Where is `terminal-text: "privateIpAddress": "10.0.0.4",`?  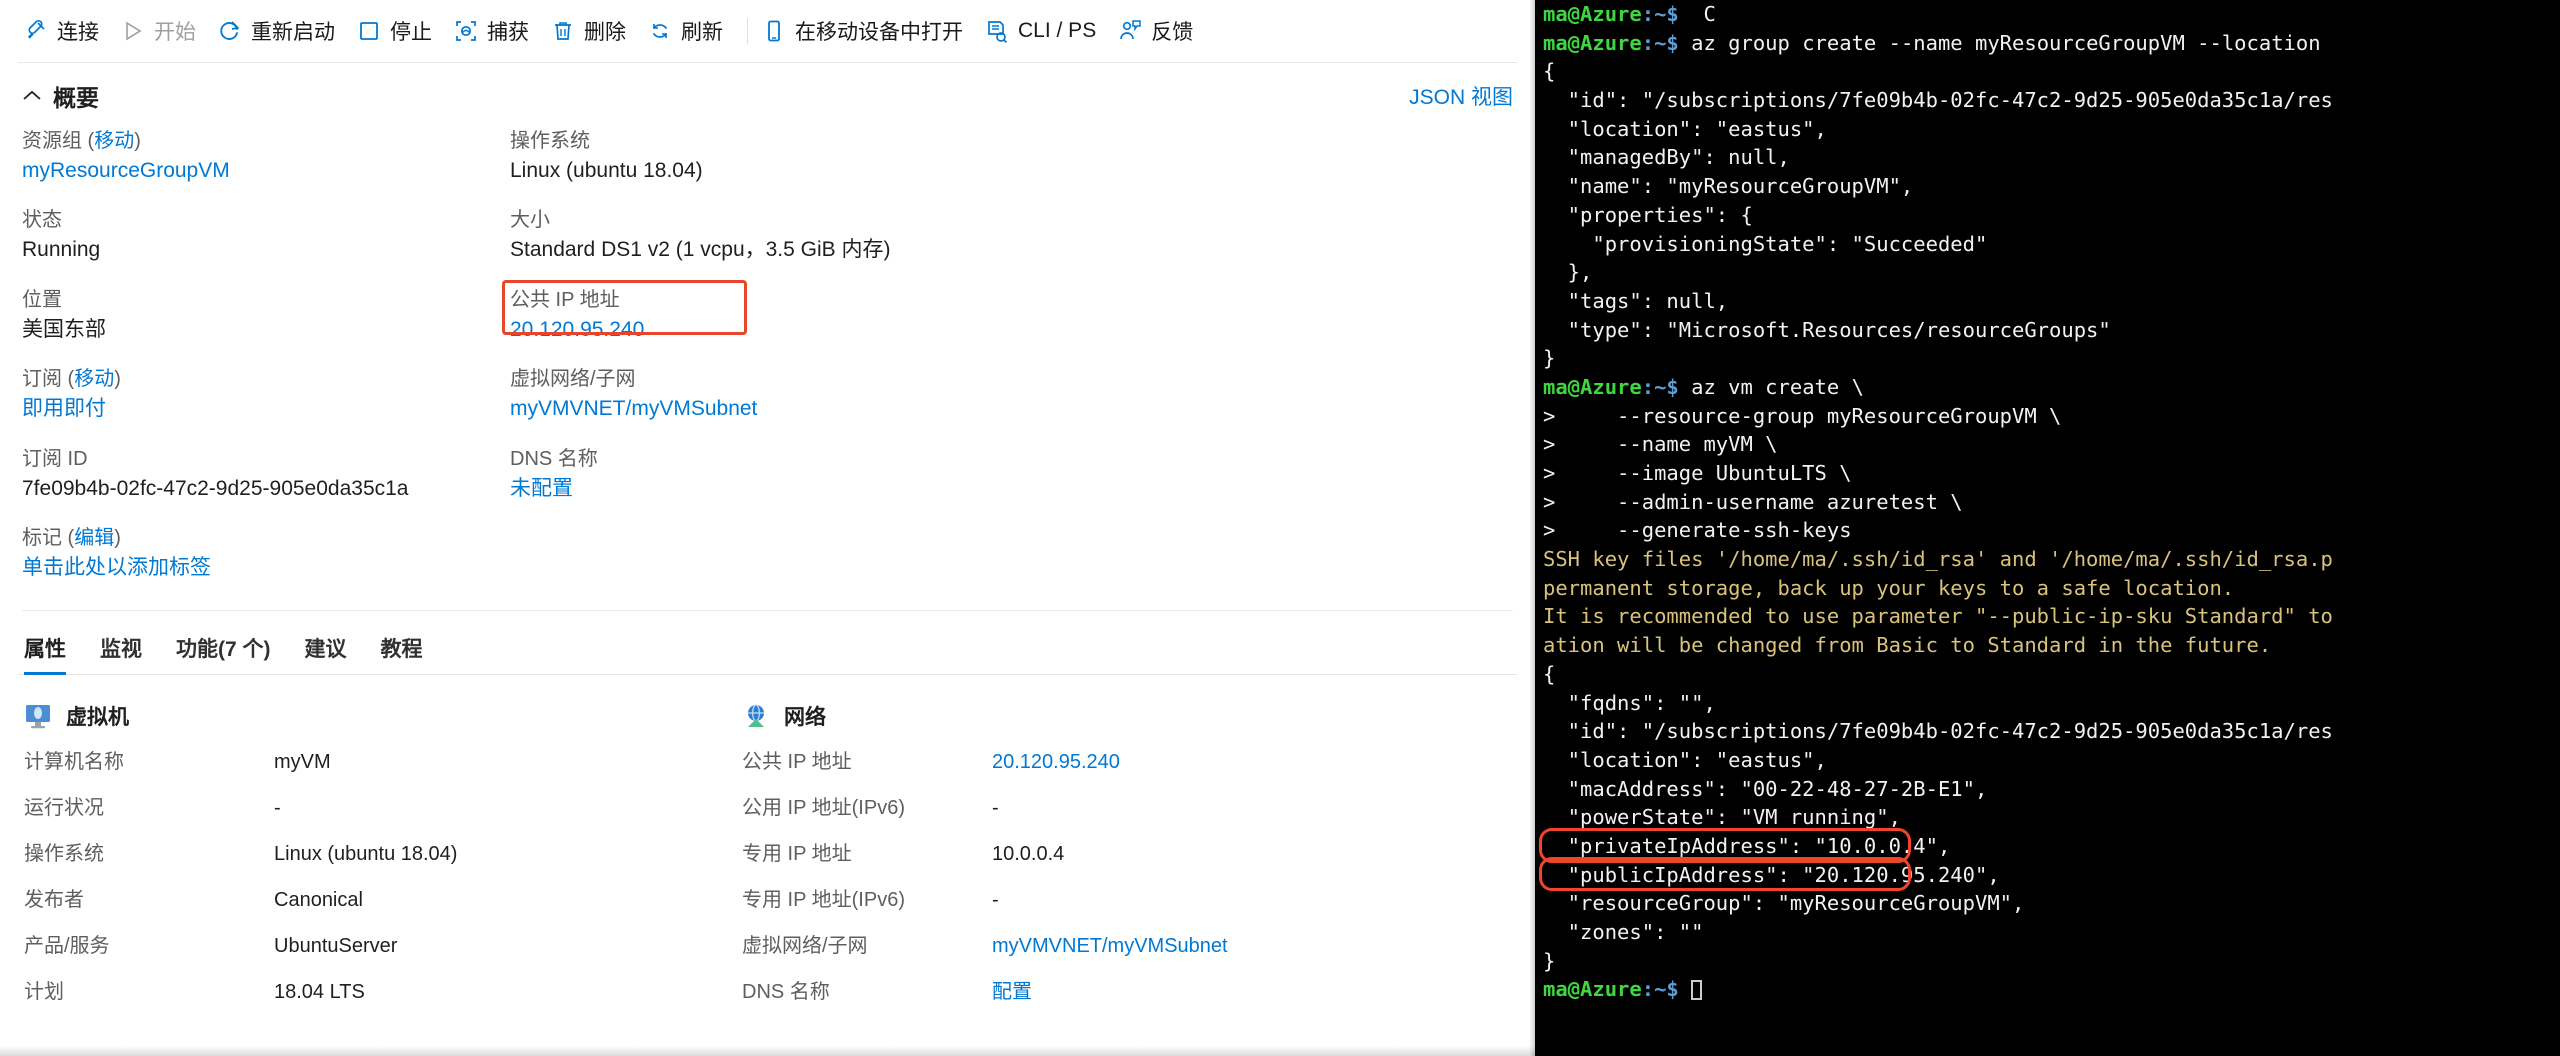 terminal-text: "privateIpAddress": "10.0.0.4", is located at coordinates (1747, 845).